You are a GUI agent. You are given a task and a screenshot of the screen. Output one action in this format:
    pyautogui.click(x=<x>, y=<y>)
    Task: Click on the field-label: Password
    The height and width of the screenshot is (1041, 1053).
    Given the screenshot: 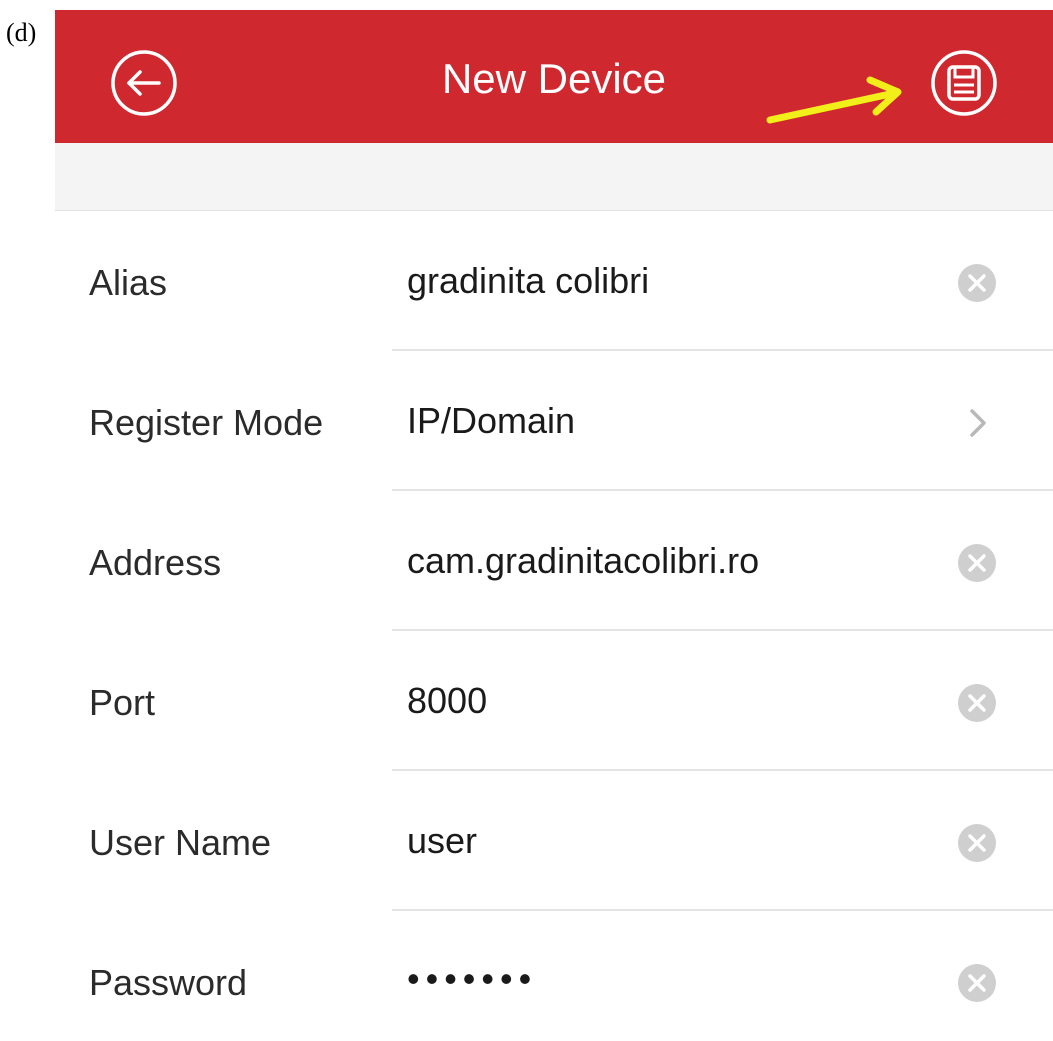 What is the action you would take?
    pyautogui.click(x=168, y=982)
    